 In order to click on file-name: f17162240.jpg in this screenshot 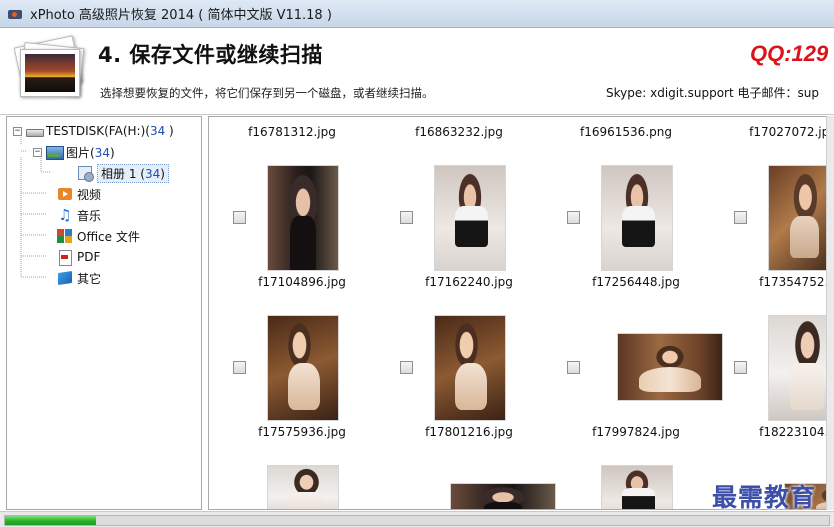, I will do `click(469, 282)`.